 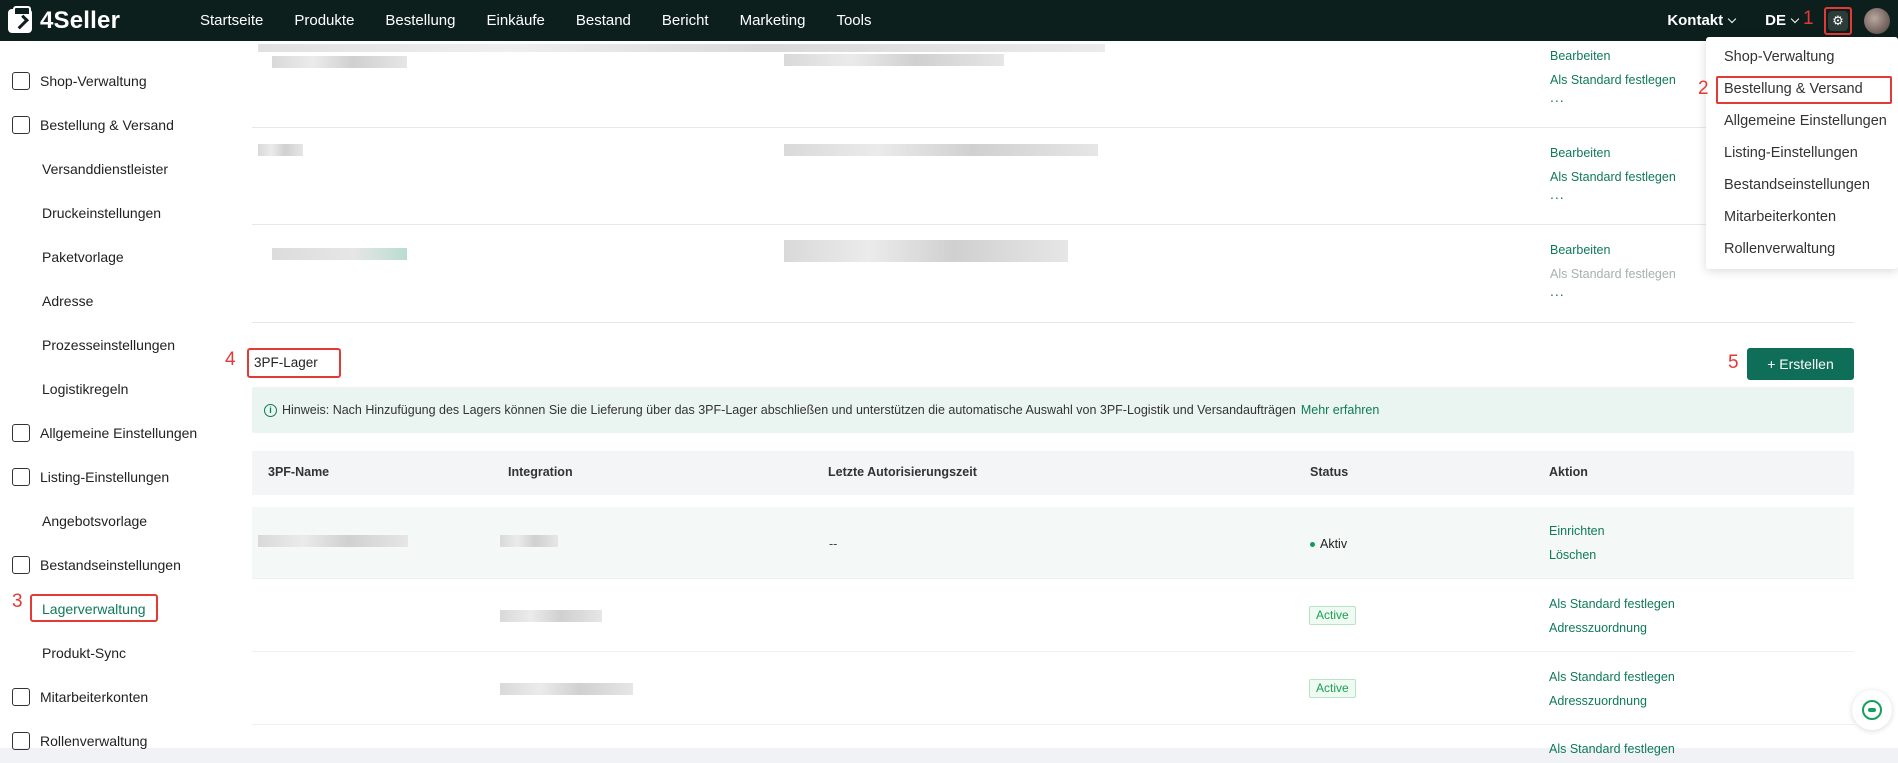 What do you see at coordinates (1797, 185) in the screenshot?
I see `menu-item-bestandseinstellungen: Bestandseinstellungen` at bounding box center [1797, 185].